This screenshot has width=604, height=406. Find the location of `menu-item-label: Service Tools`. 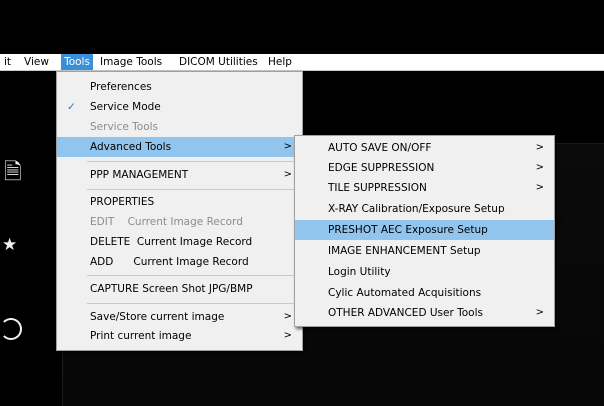

menu-item-label: Service Tools is located at coordinates (124, 127).